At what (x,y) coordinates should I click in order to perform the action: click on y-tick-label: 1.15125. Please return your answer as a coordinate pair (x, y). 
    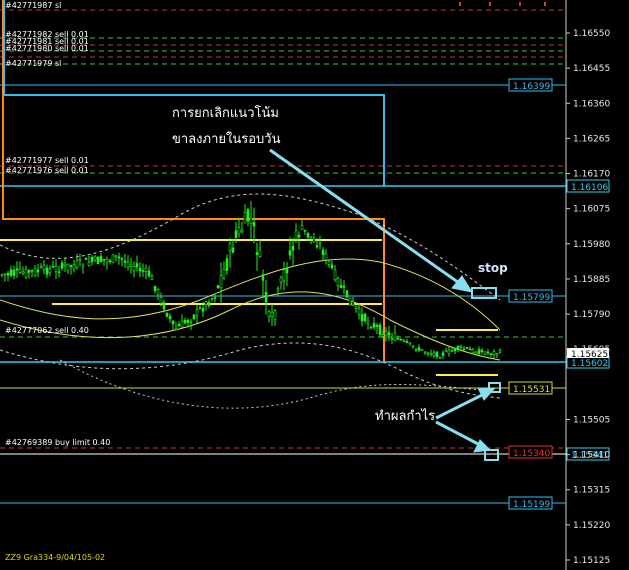
    Looking at the image, I should click on (591, 561).